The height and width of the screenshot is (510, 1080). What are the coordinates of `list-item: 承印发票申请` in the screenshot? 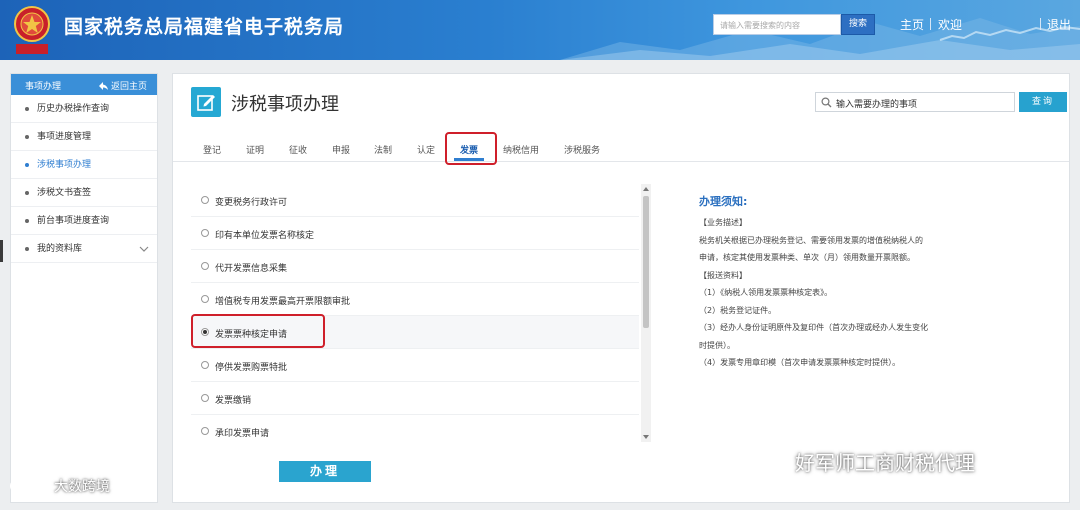 It's located at (415, 431).